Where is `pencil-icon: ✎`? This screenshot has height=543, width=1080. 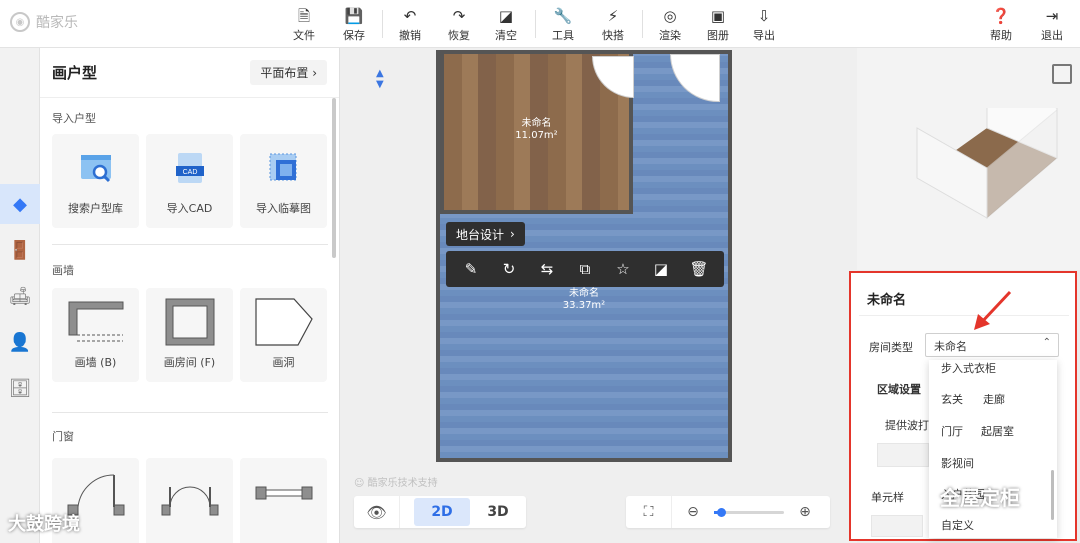 pencil-icon: ✎ is located at coordinates (471, 269).